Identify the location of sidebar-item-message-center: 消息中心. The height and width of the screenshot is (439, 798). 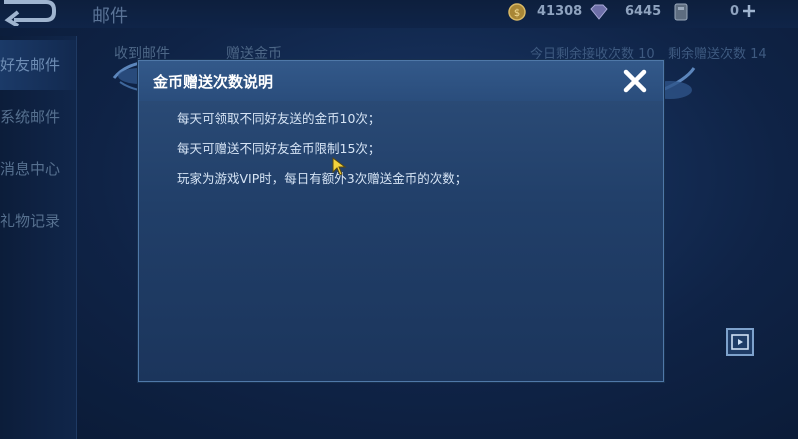
(38, 169).